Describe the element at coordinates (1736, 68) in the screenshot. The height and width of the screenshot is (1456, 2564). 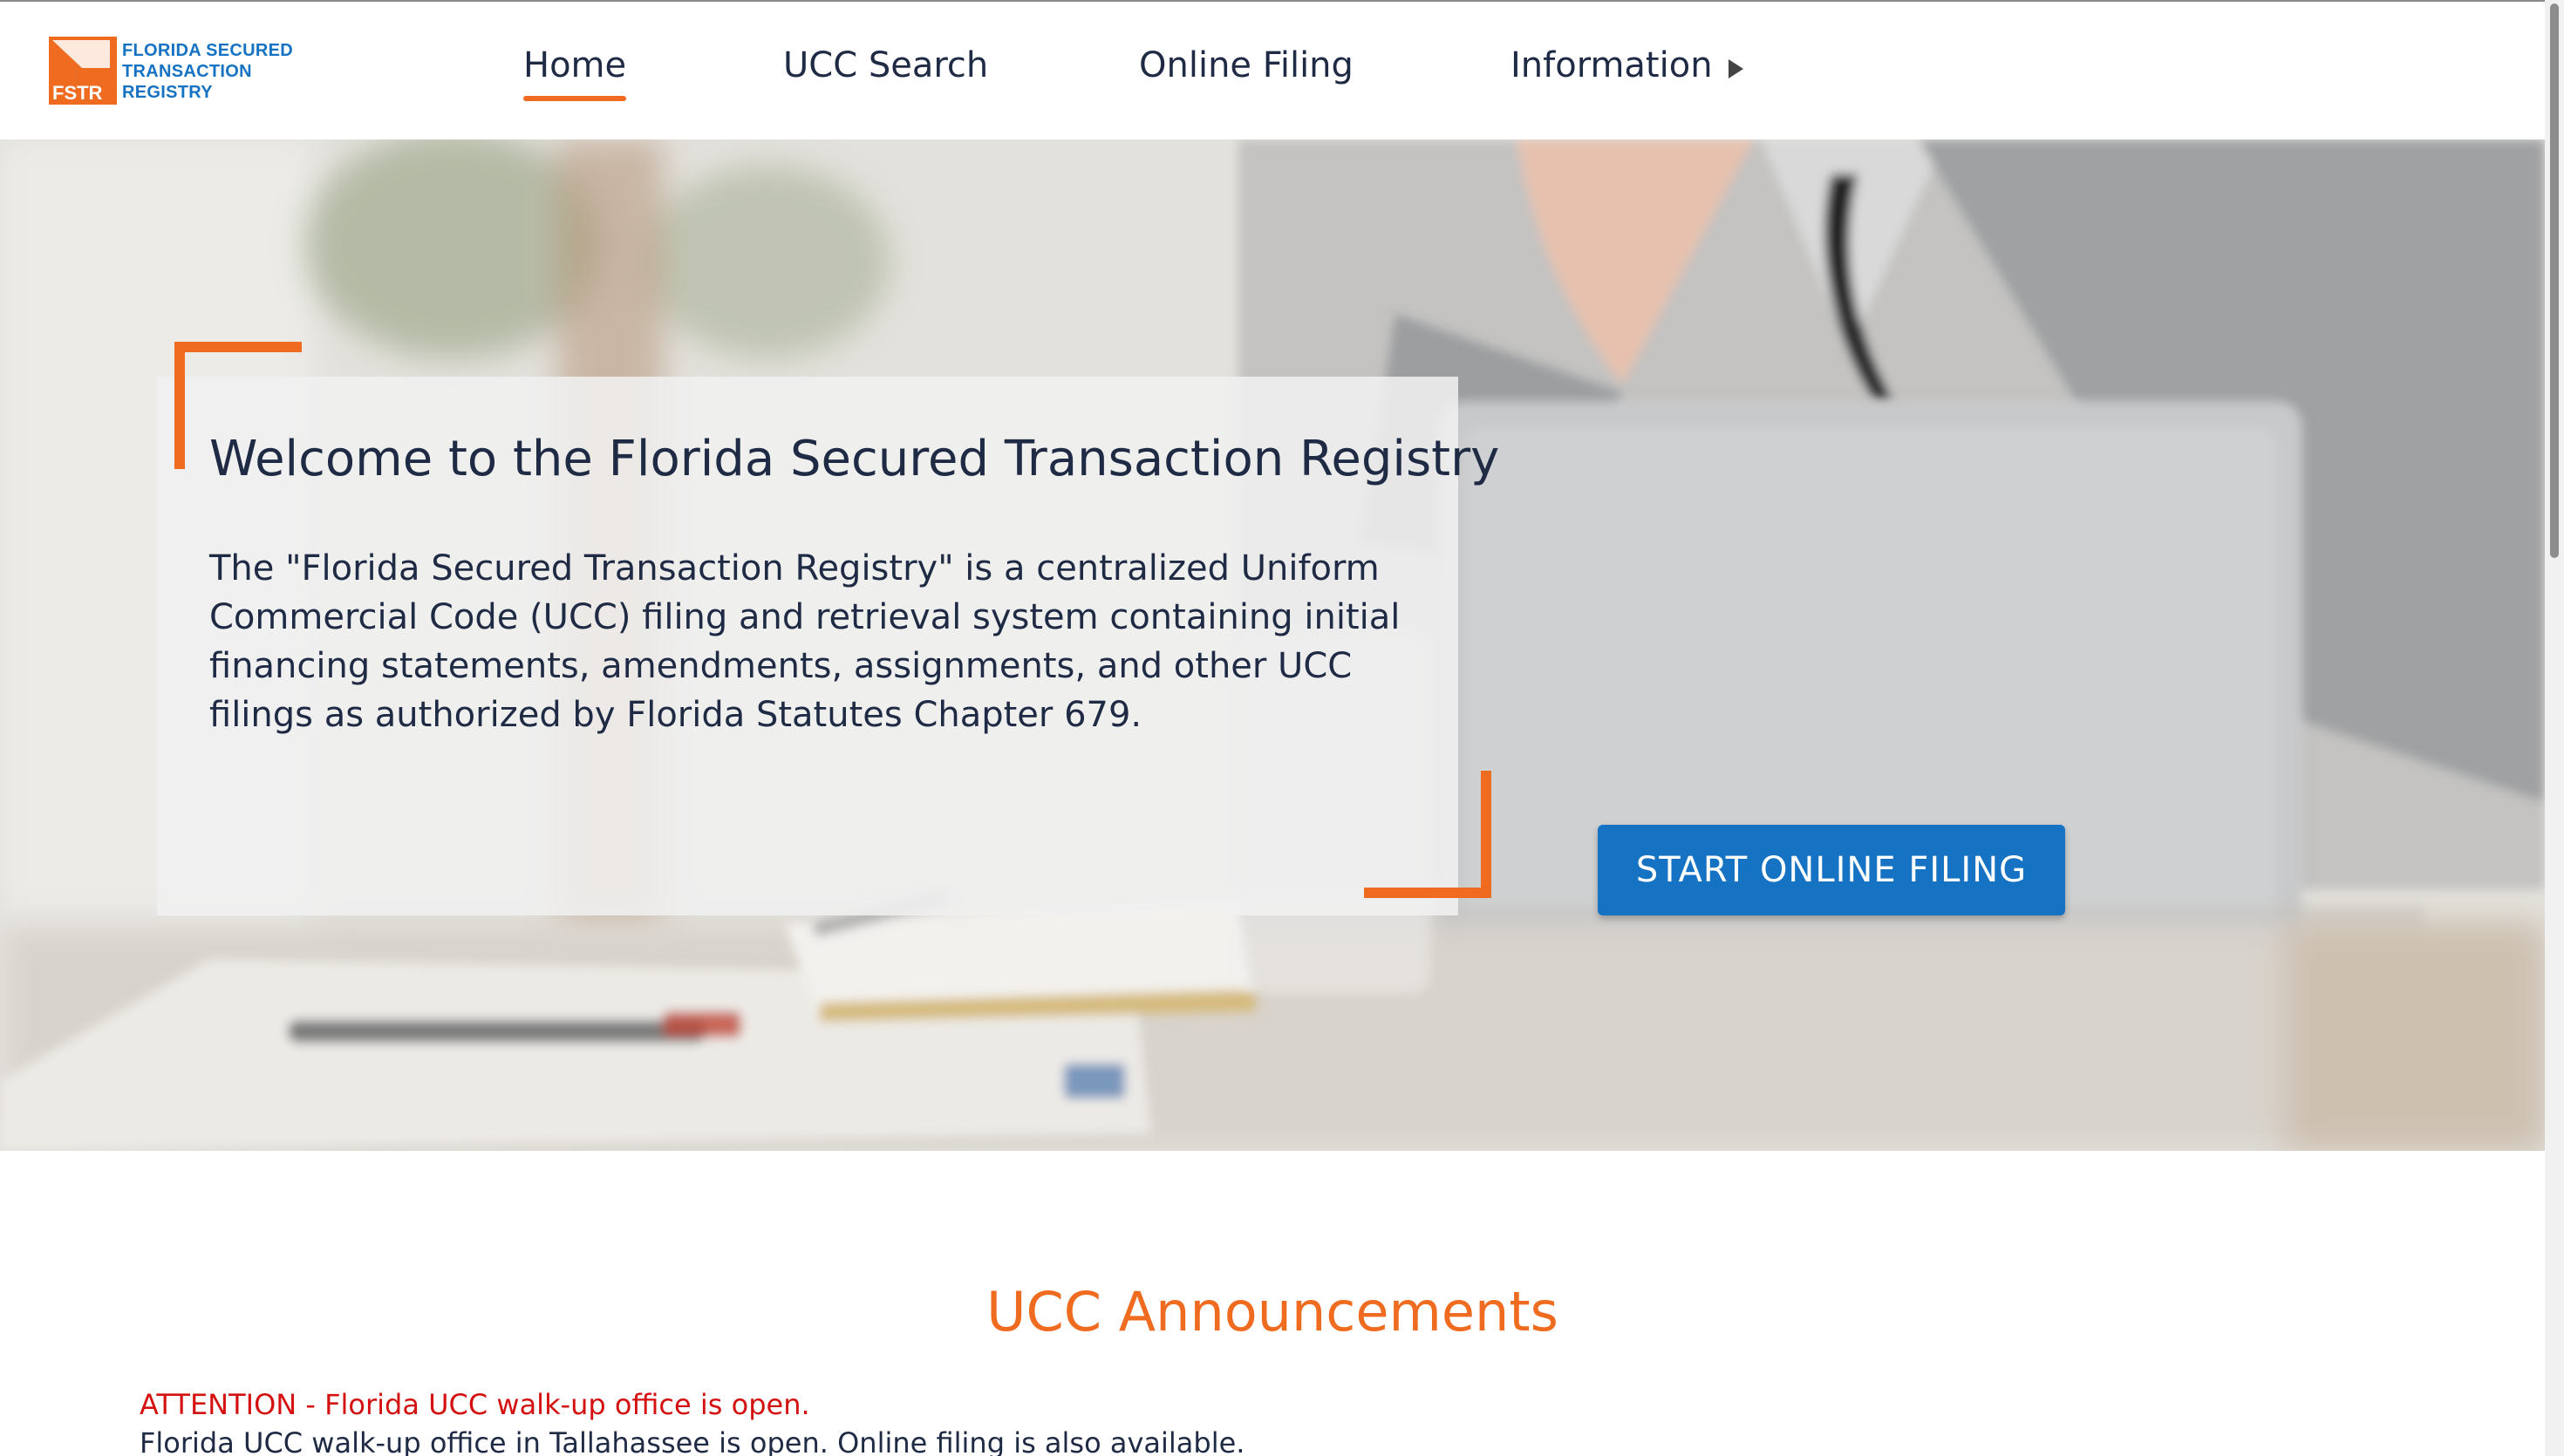
I see `caret-right-icon` at that location.